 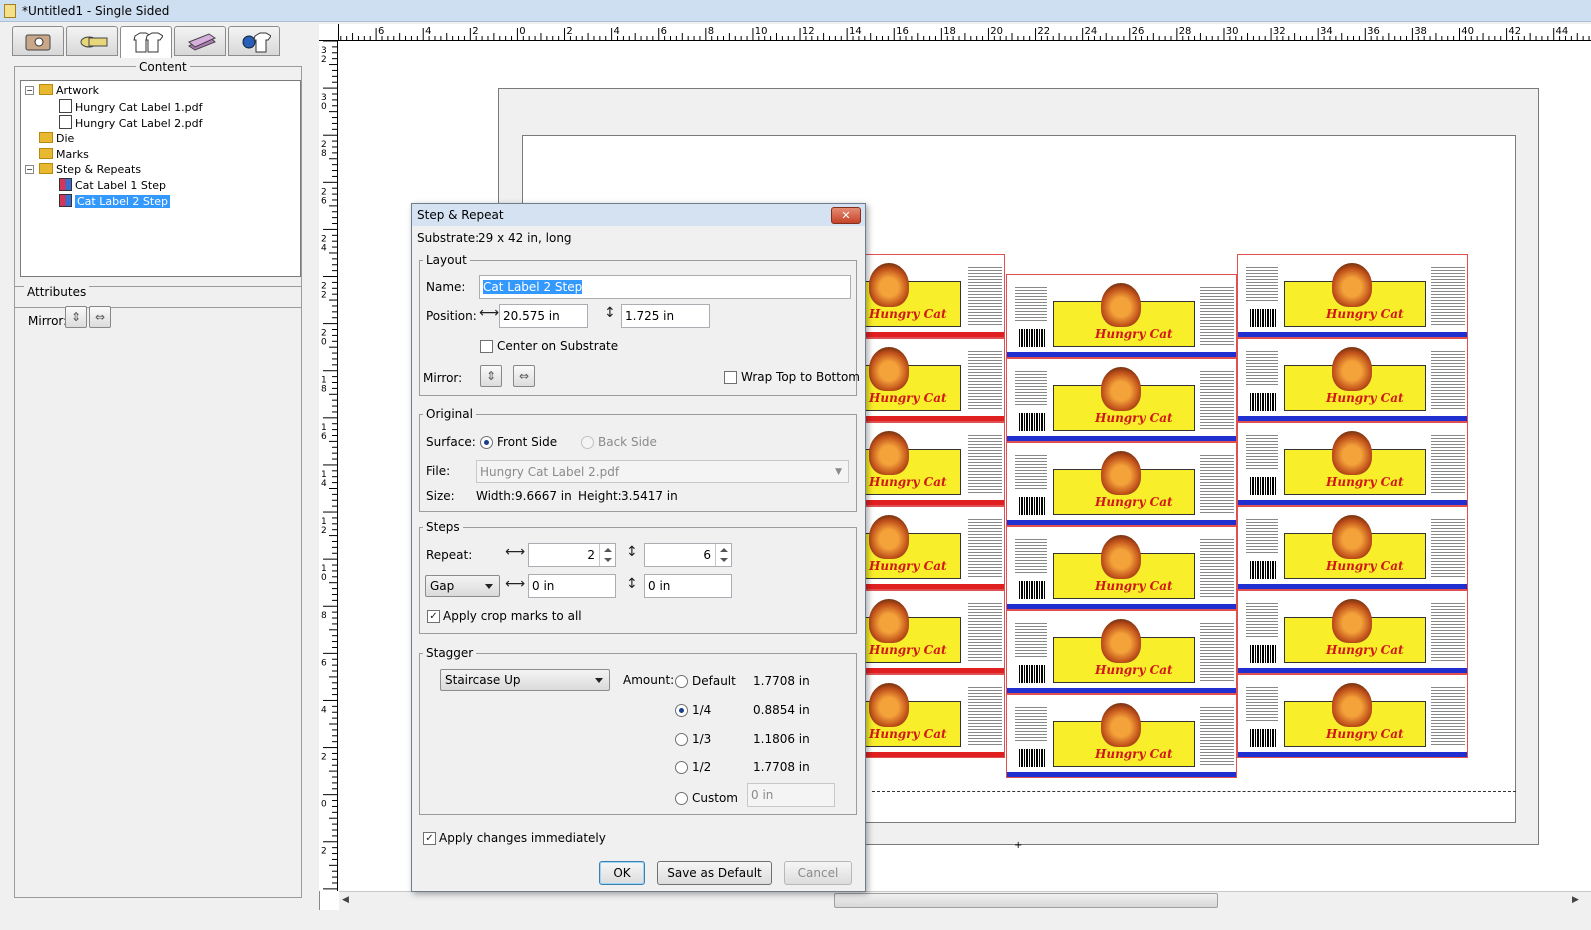 I want to click on tab-marks, so click(x=92, y=41).